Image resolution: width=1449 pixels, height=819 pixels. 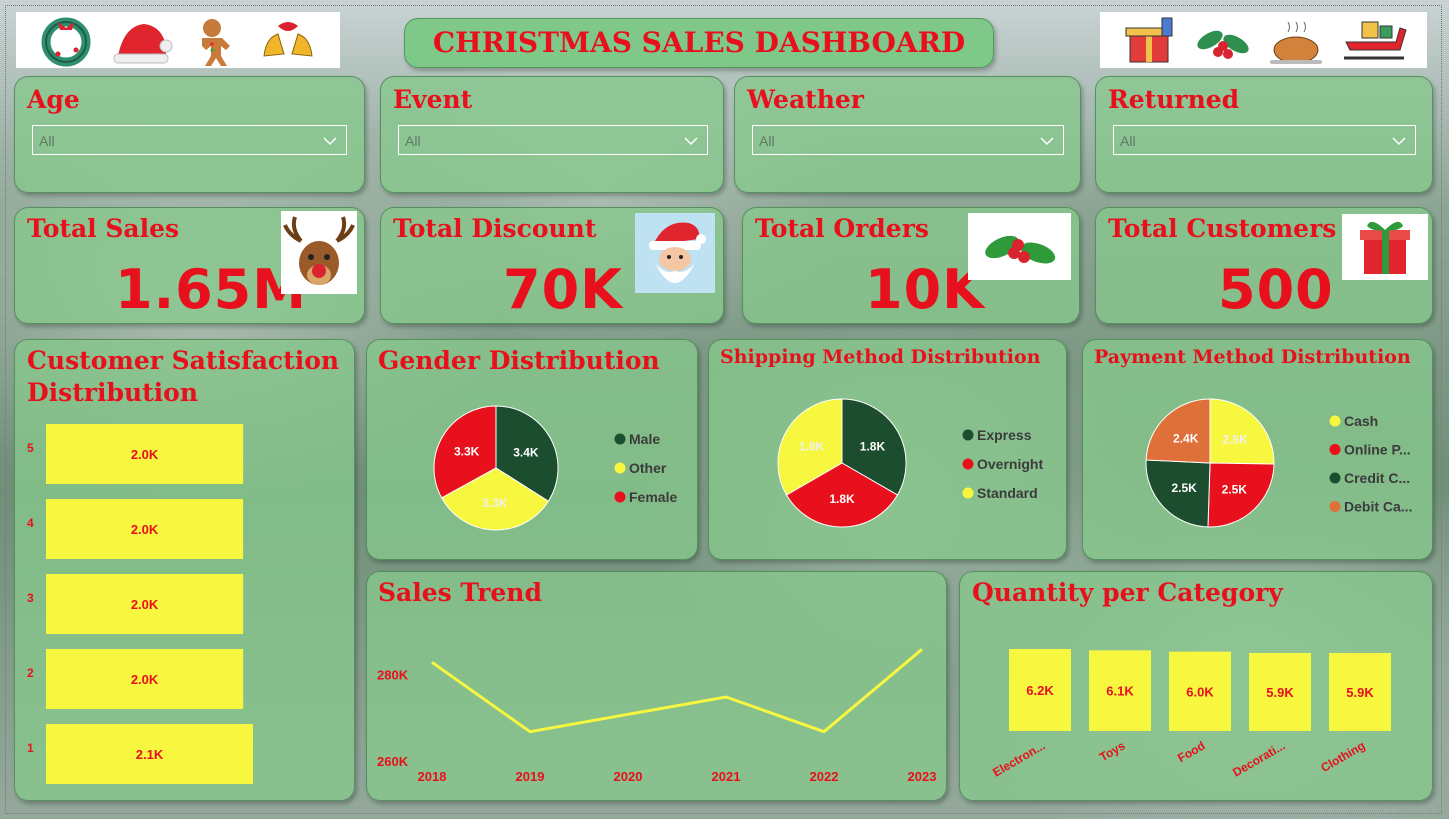 I want to click on trend-line, so click(x=677, y=691).